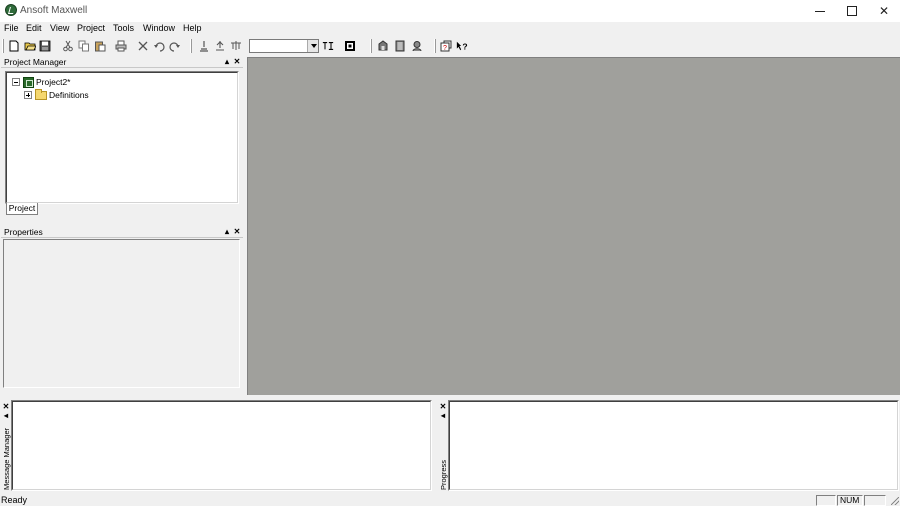 Image resolution: width=900 pixels, height=506 pixels. I want to click on window-title: Ansoft Maxwell, so click(54, 10).